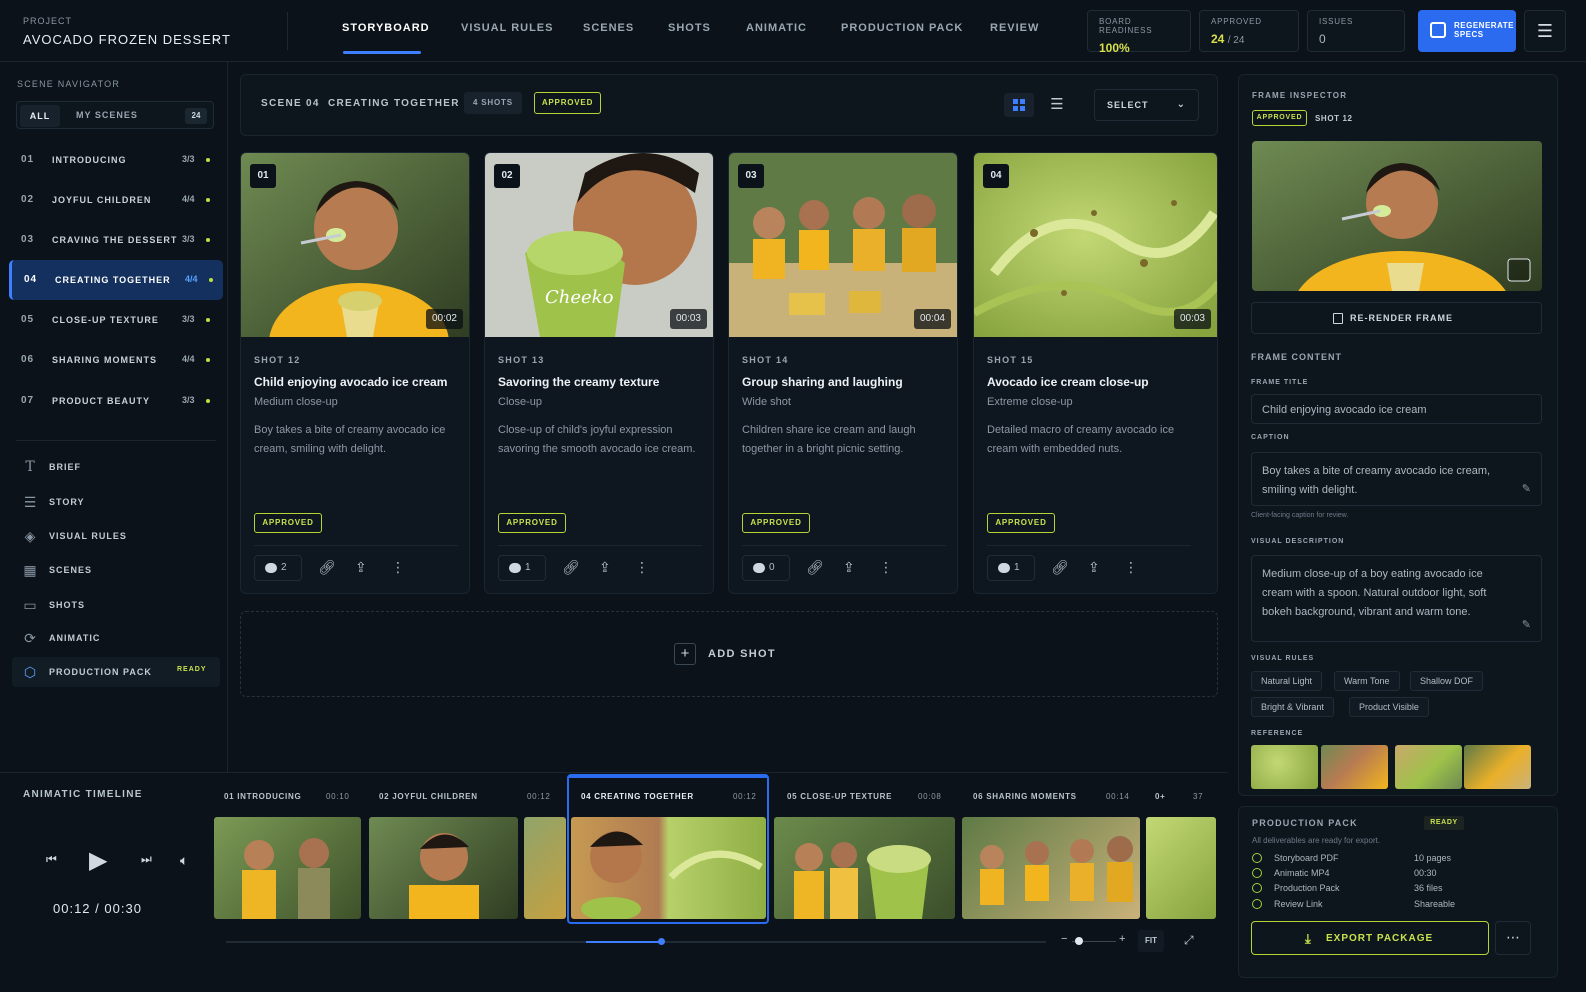  I want to click on timeline-segment-label: 05 CLOSE-UP TEXTURE 00:08, so click(864, 796).